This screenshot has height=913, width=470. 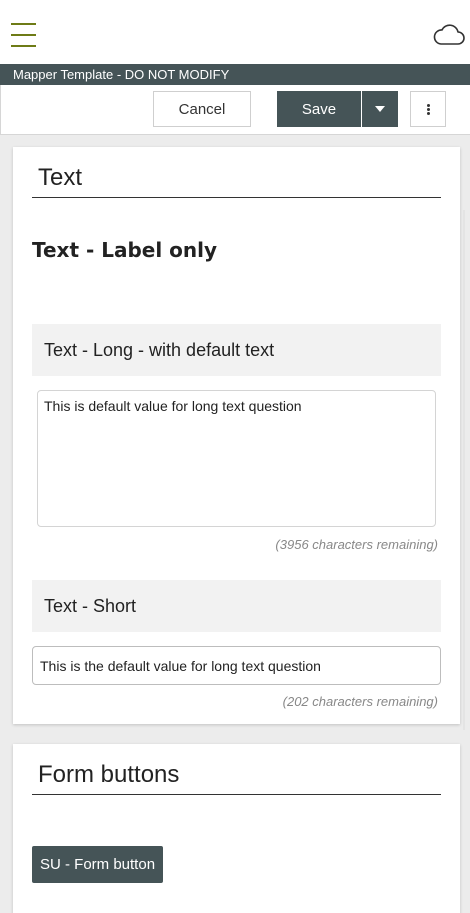 What do you see at coordinates (236, 606) in the screenshot?
I see `short-text-question-label: Text - Short` at bounding box center [236, 606].